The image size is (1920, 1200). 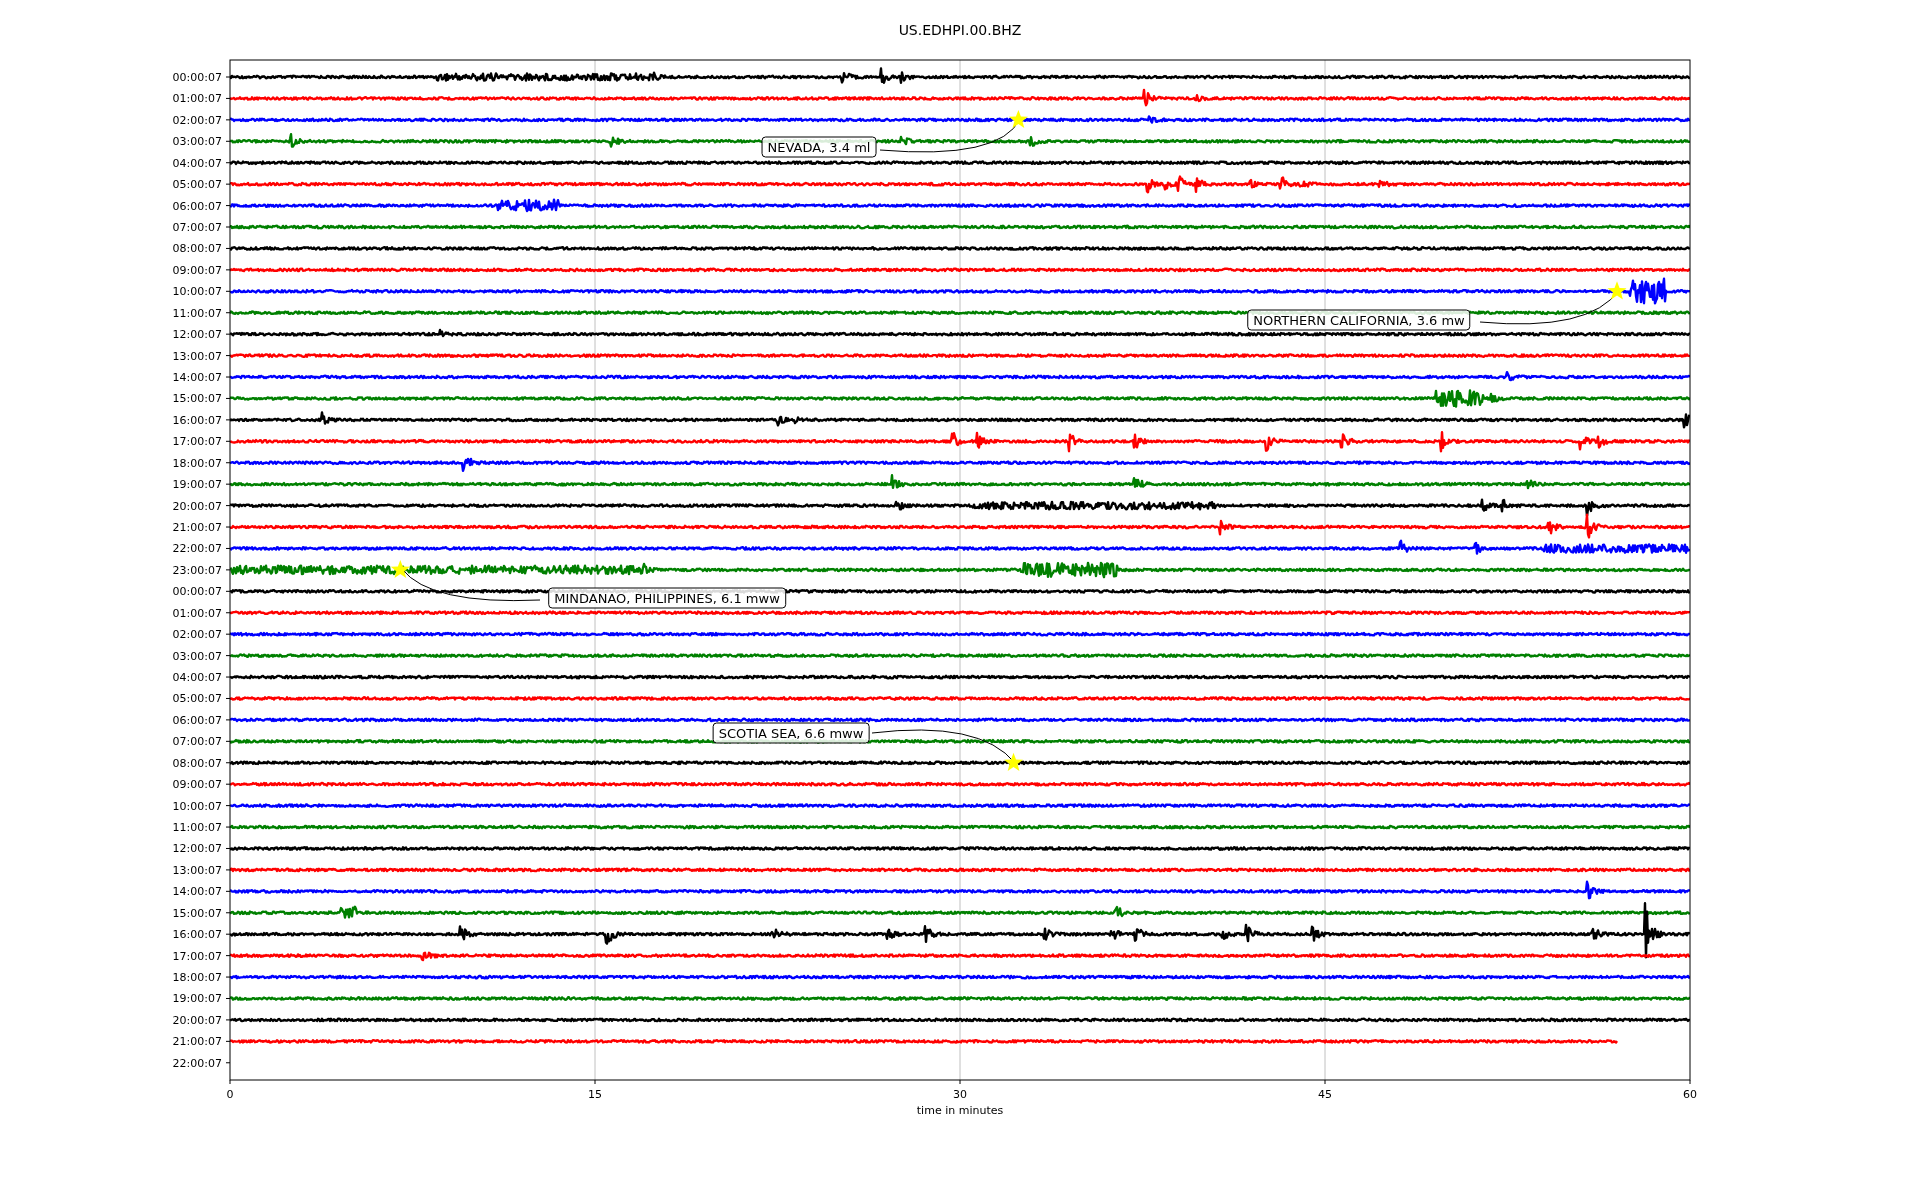 I want to click on event-annotation: NORTHERN CALIFORNIA, 3.6 mw, so click(x=1359, y=320).